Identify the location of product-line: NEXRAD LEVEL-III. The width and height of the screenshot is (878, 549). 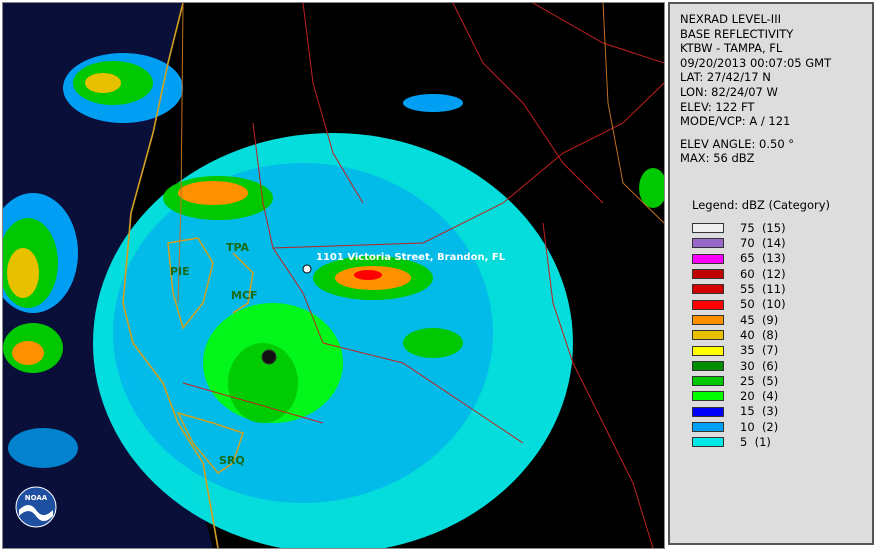
(730, 19).